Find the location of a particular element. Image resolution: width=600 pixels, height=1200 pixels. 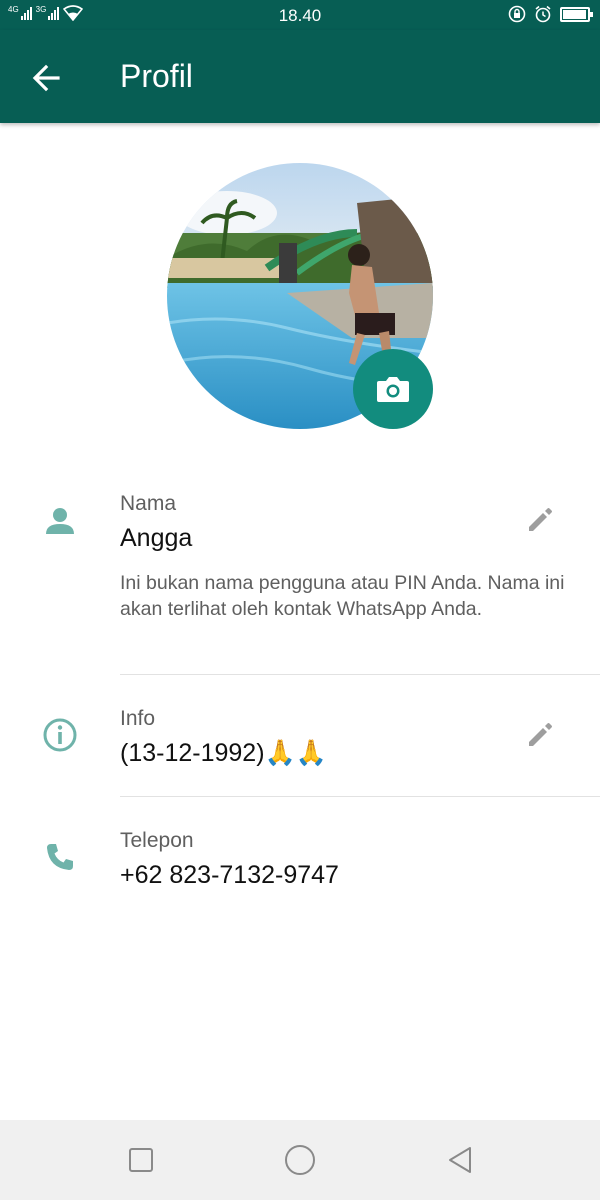

battery-level is located at coordinates (574, 14).